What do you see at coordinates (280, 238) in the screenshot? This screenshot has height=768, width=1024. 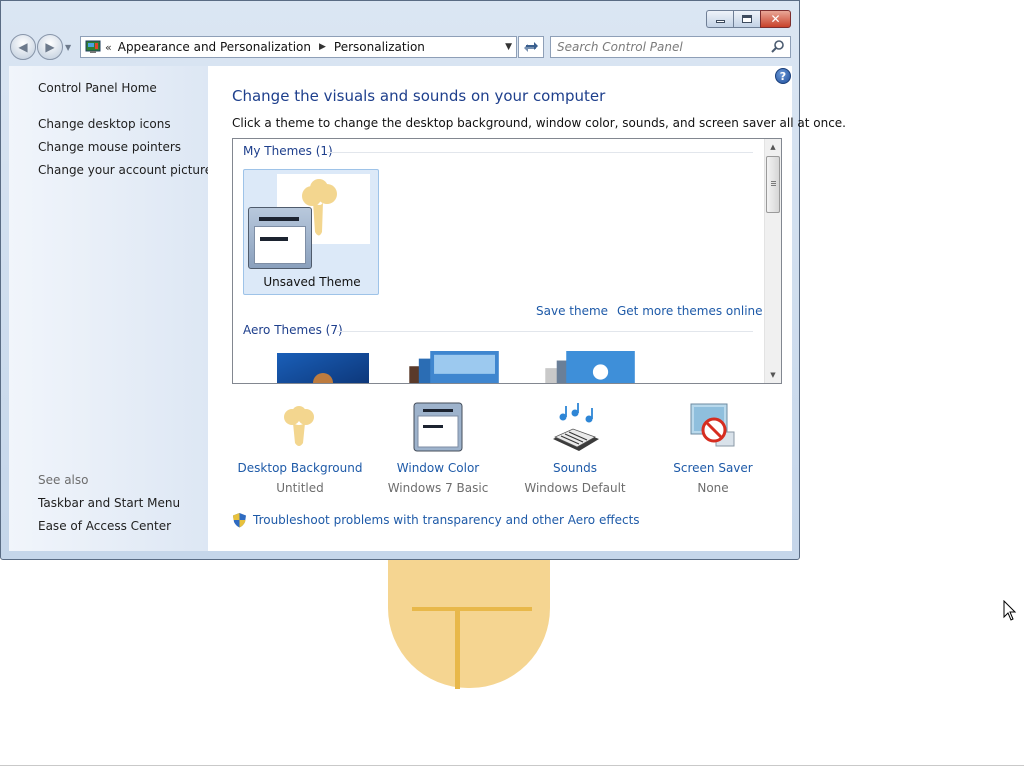 I see `window-color-preview` at bounding box center [280, 238].